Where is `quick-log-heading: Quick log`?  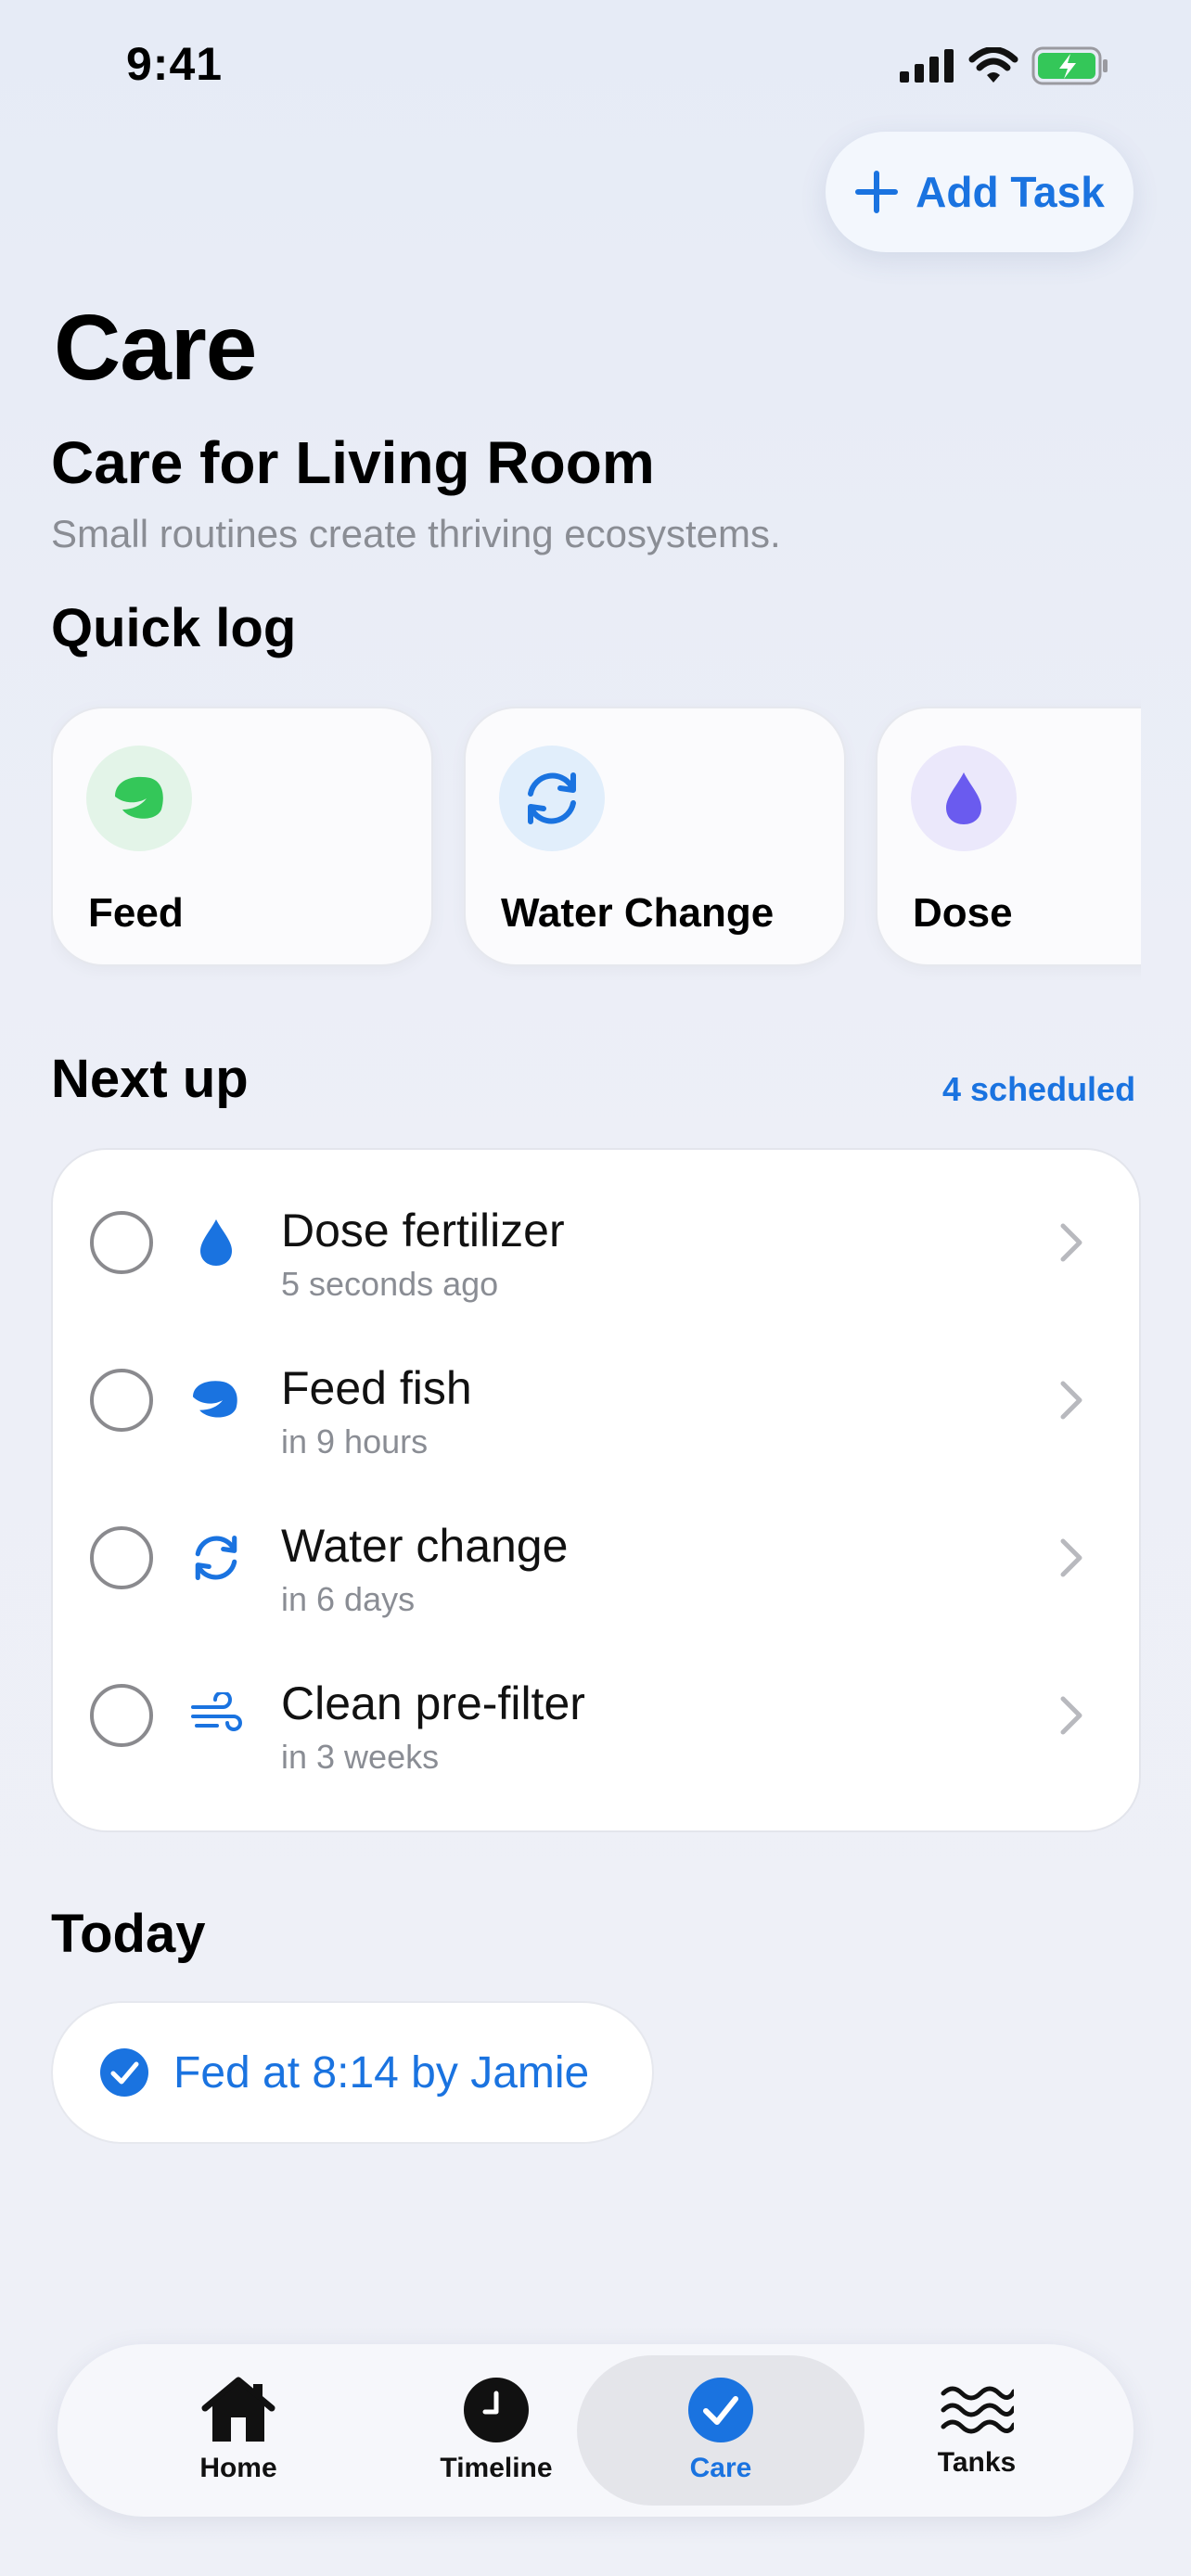
quick-log-heading: Quick log is located at coordinates (174, 628).